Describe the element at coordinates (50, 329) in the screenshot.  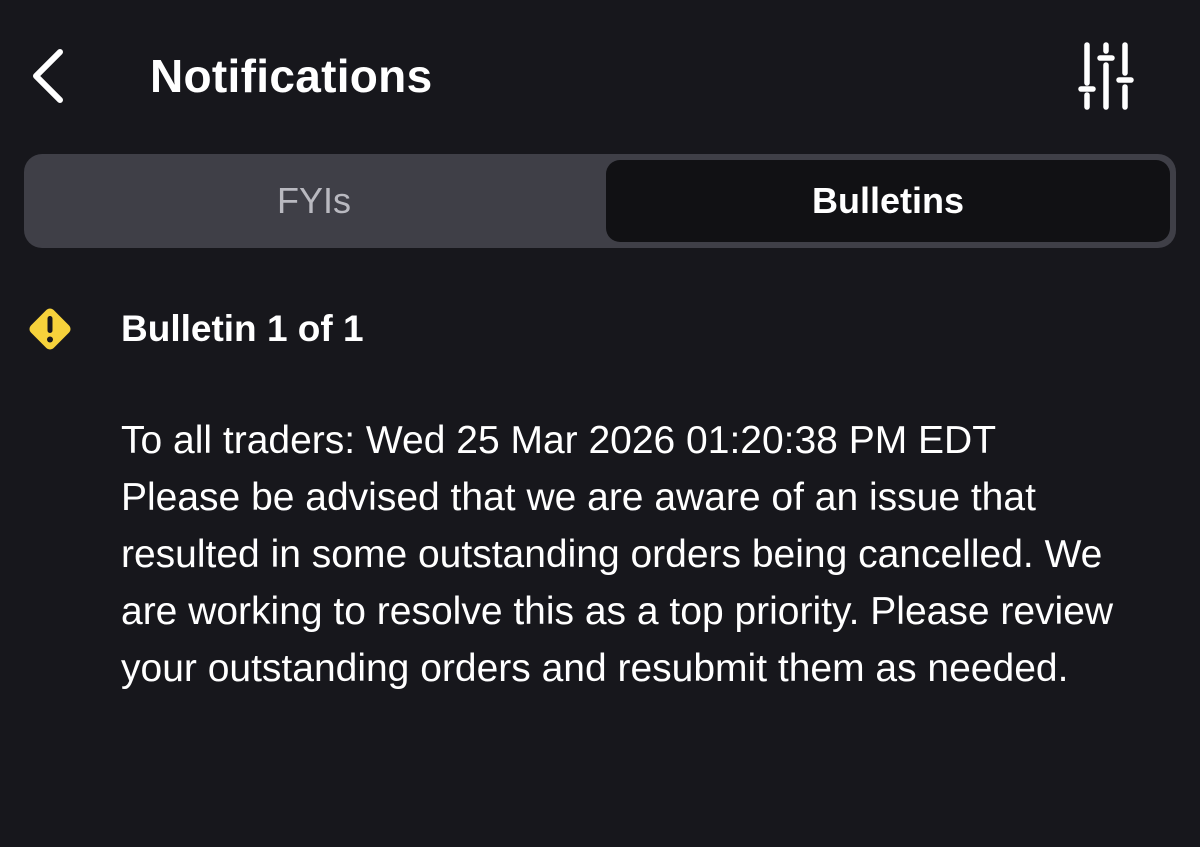
I see `warning-diamond-icon` at that location.